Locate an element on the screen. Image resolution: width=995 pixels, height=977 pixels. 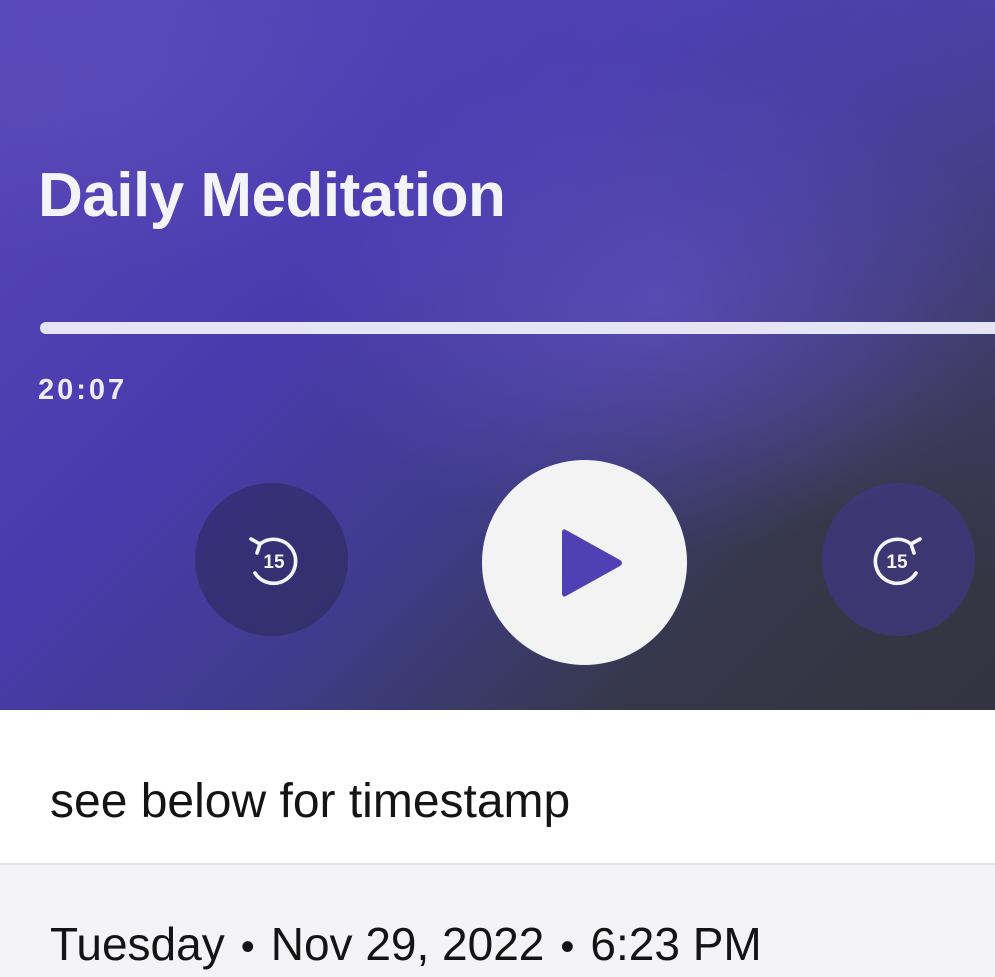
forward-15-icon: 15 is located at coordinates (897, 560).